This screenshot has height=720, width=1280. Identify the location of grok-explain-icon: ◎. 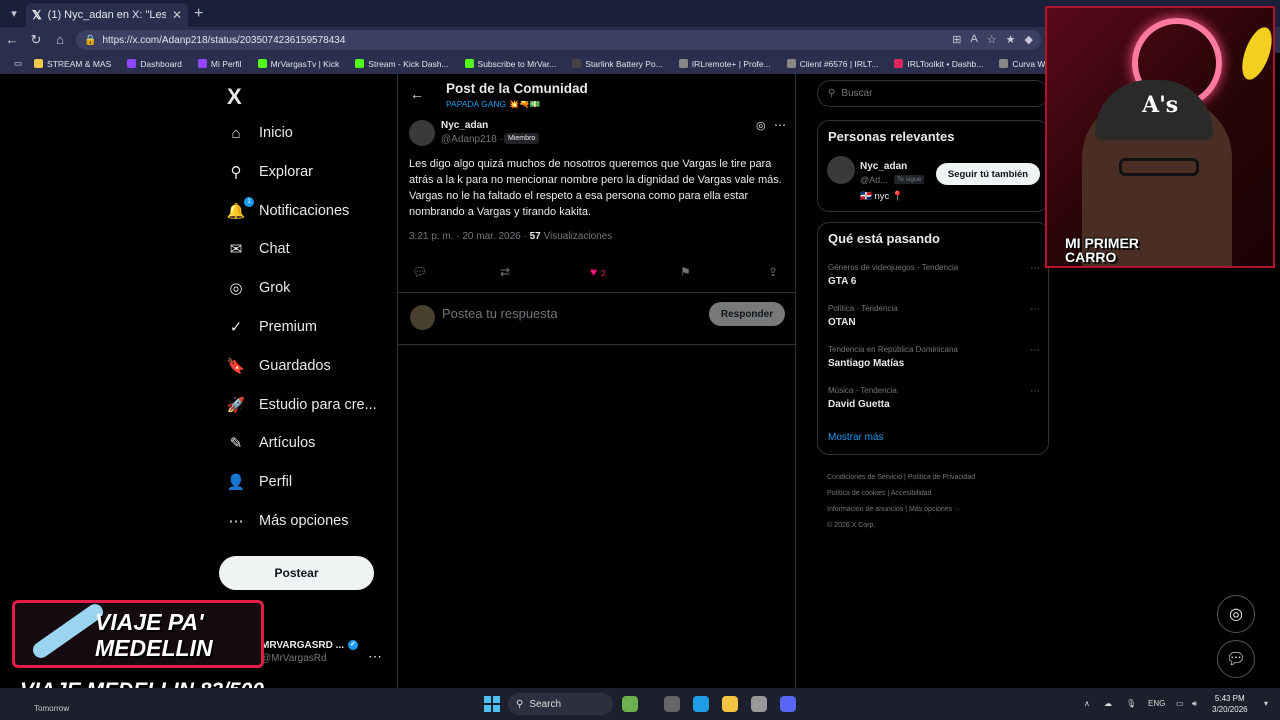
(761, 125).